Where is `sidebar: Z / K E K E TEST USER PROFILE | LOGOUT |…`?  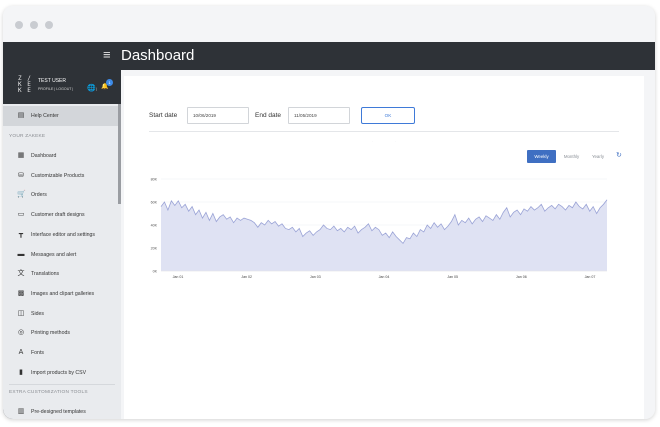
sidebar: Z / K E K E TEST USER PROFILE | LOGOUT |… is located at coordinates (62, 244).